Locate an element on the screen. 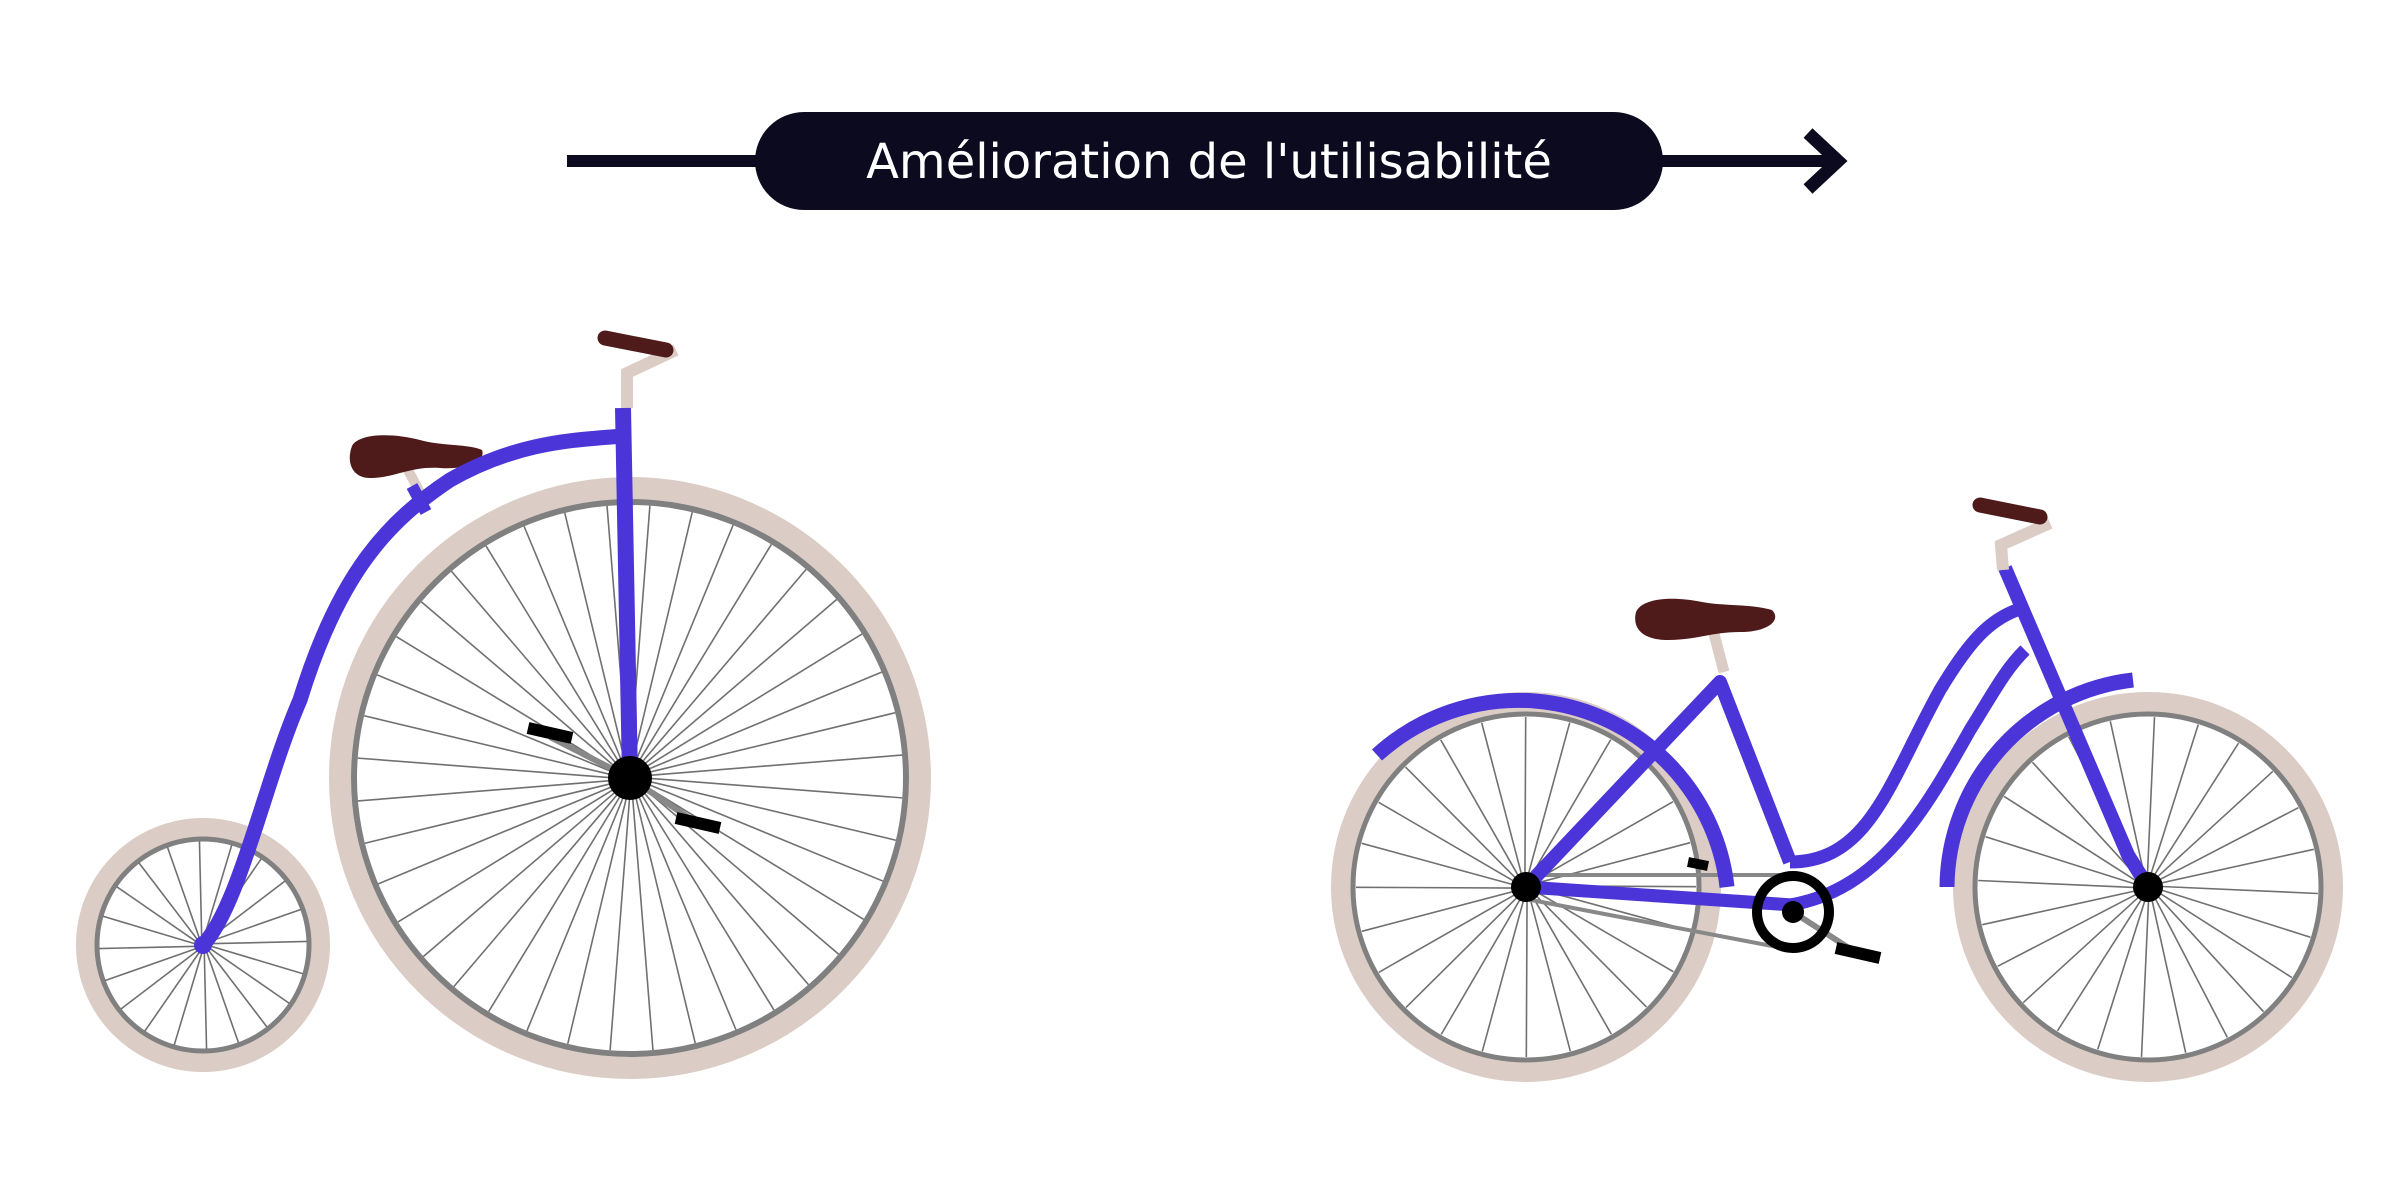 The width and height of the screenshot is (2407, 1200). big-wheel-hub is located at coordinates (630, 778).